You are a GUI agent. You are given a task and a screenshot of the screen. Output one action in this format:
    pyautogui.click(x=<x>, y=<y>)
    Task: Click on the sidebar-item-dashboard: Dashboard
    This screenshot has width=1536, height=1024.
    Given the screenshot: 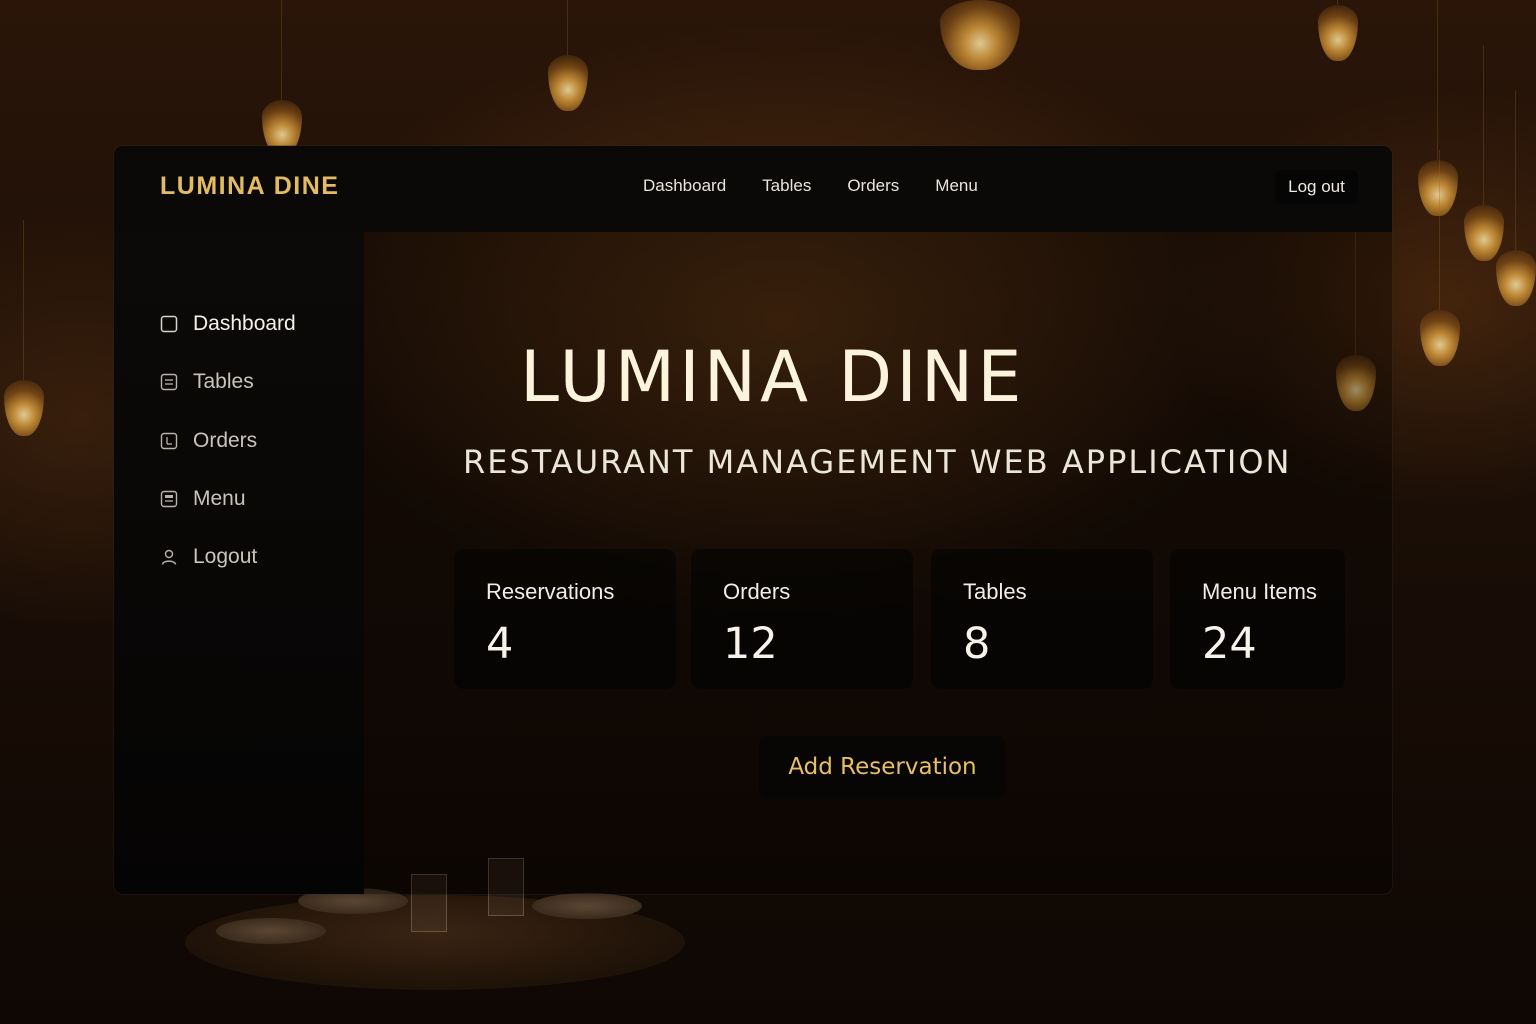 What is the action you would take?
    pyautogui.click(x=228, y=324)
    